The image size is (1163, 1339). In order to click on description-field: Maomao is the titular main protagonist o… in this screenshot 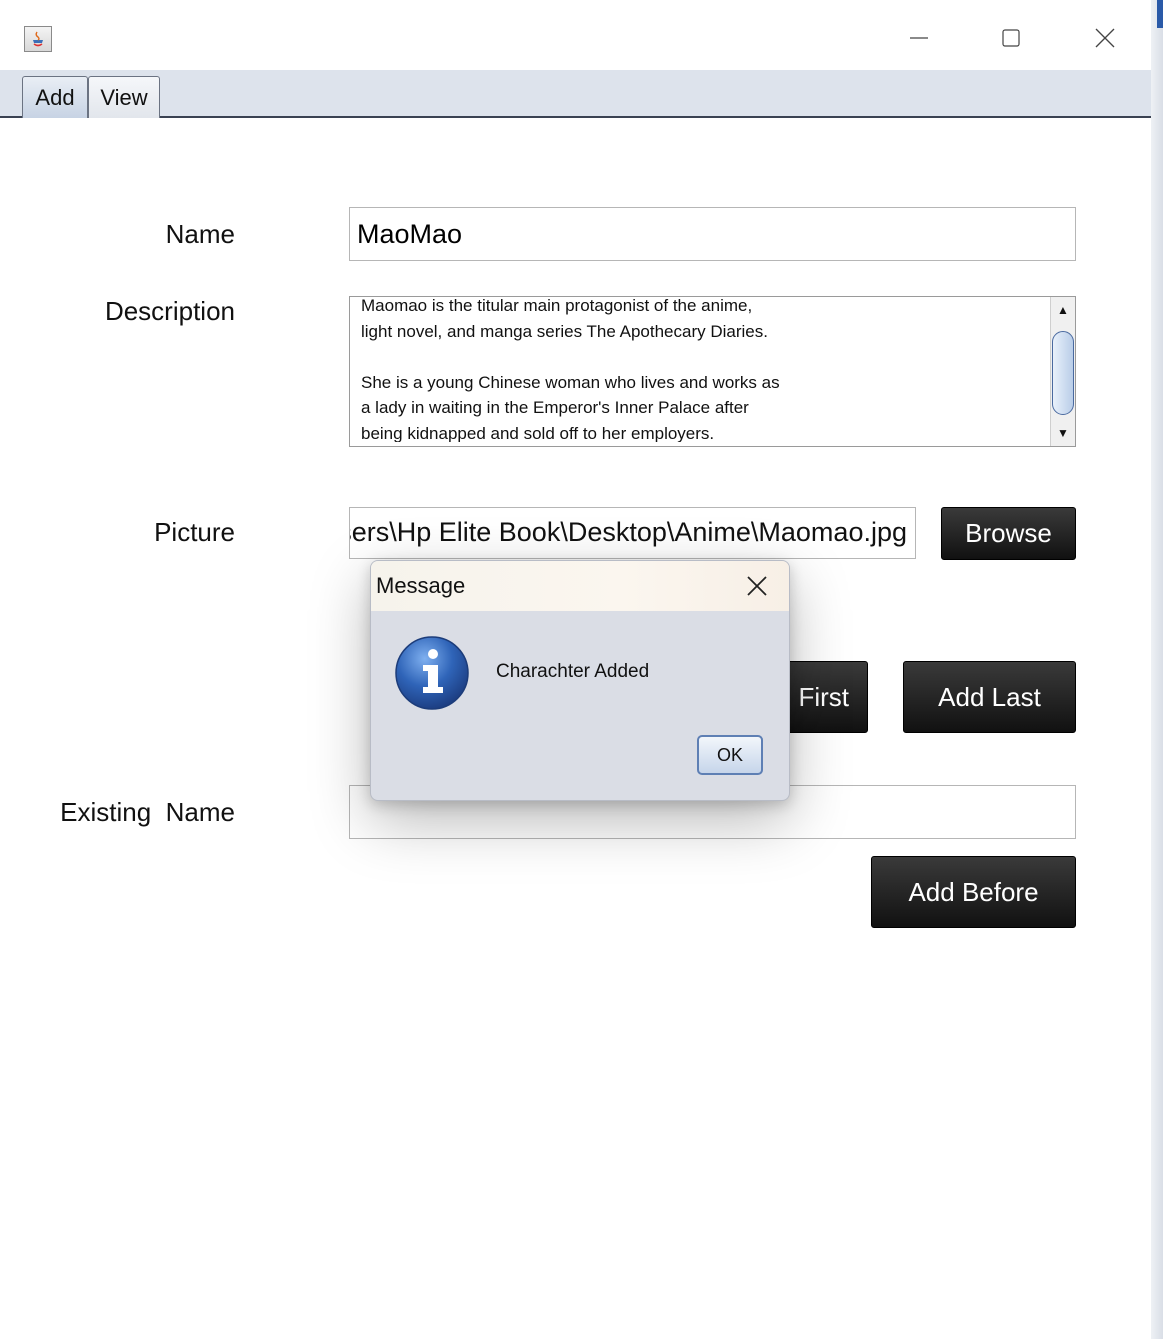, I will do `click(712, 371)`.